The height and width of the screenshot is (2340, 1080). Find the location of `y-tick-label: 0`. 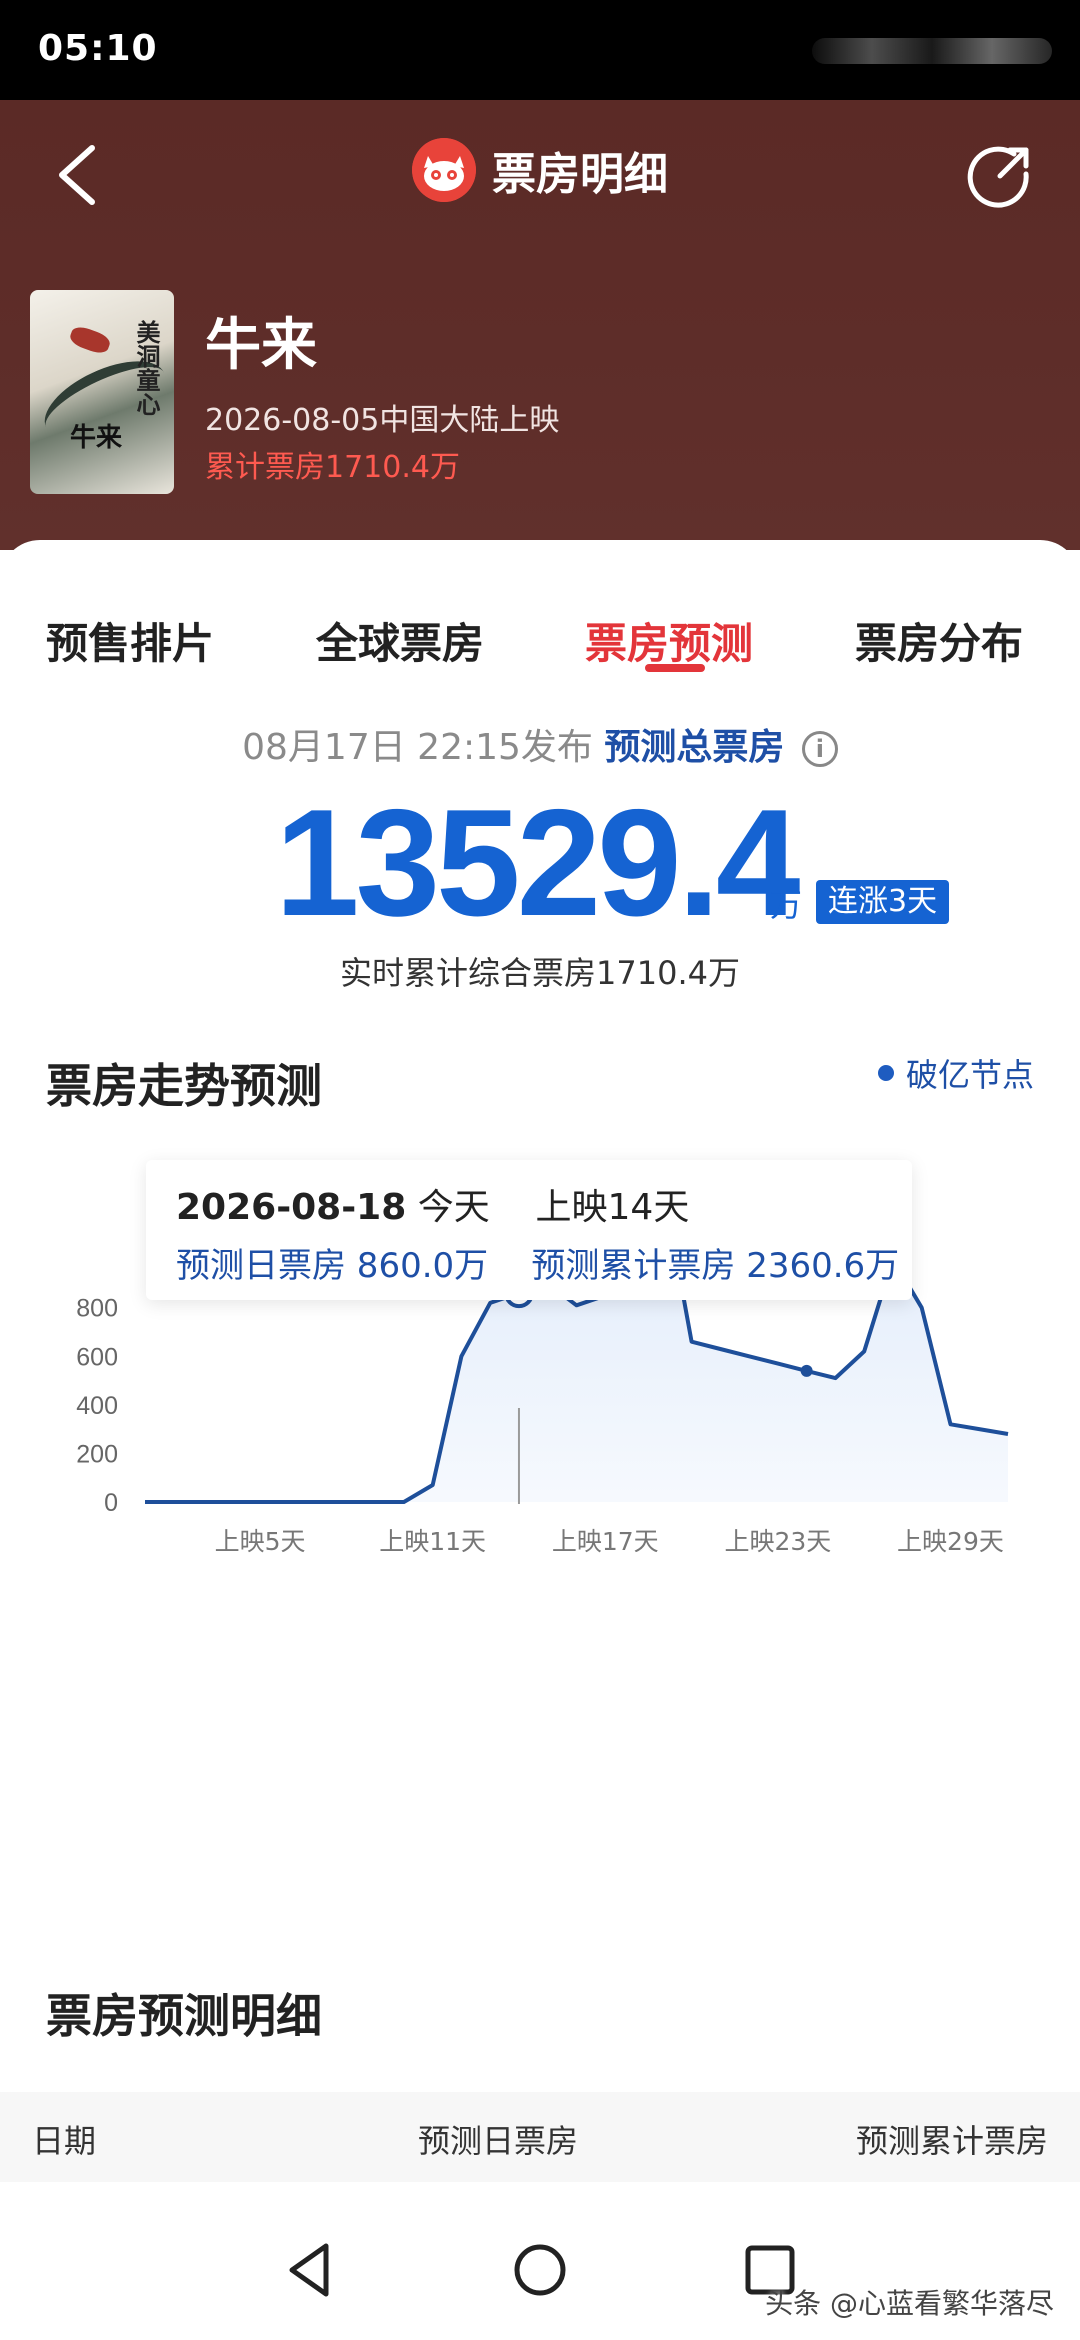

y-tick-label: 0 is located at coordinates (111, 1503).